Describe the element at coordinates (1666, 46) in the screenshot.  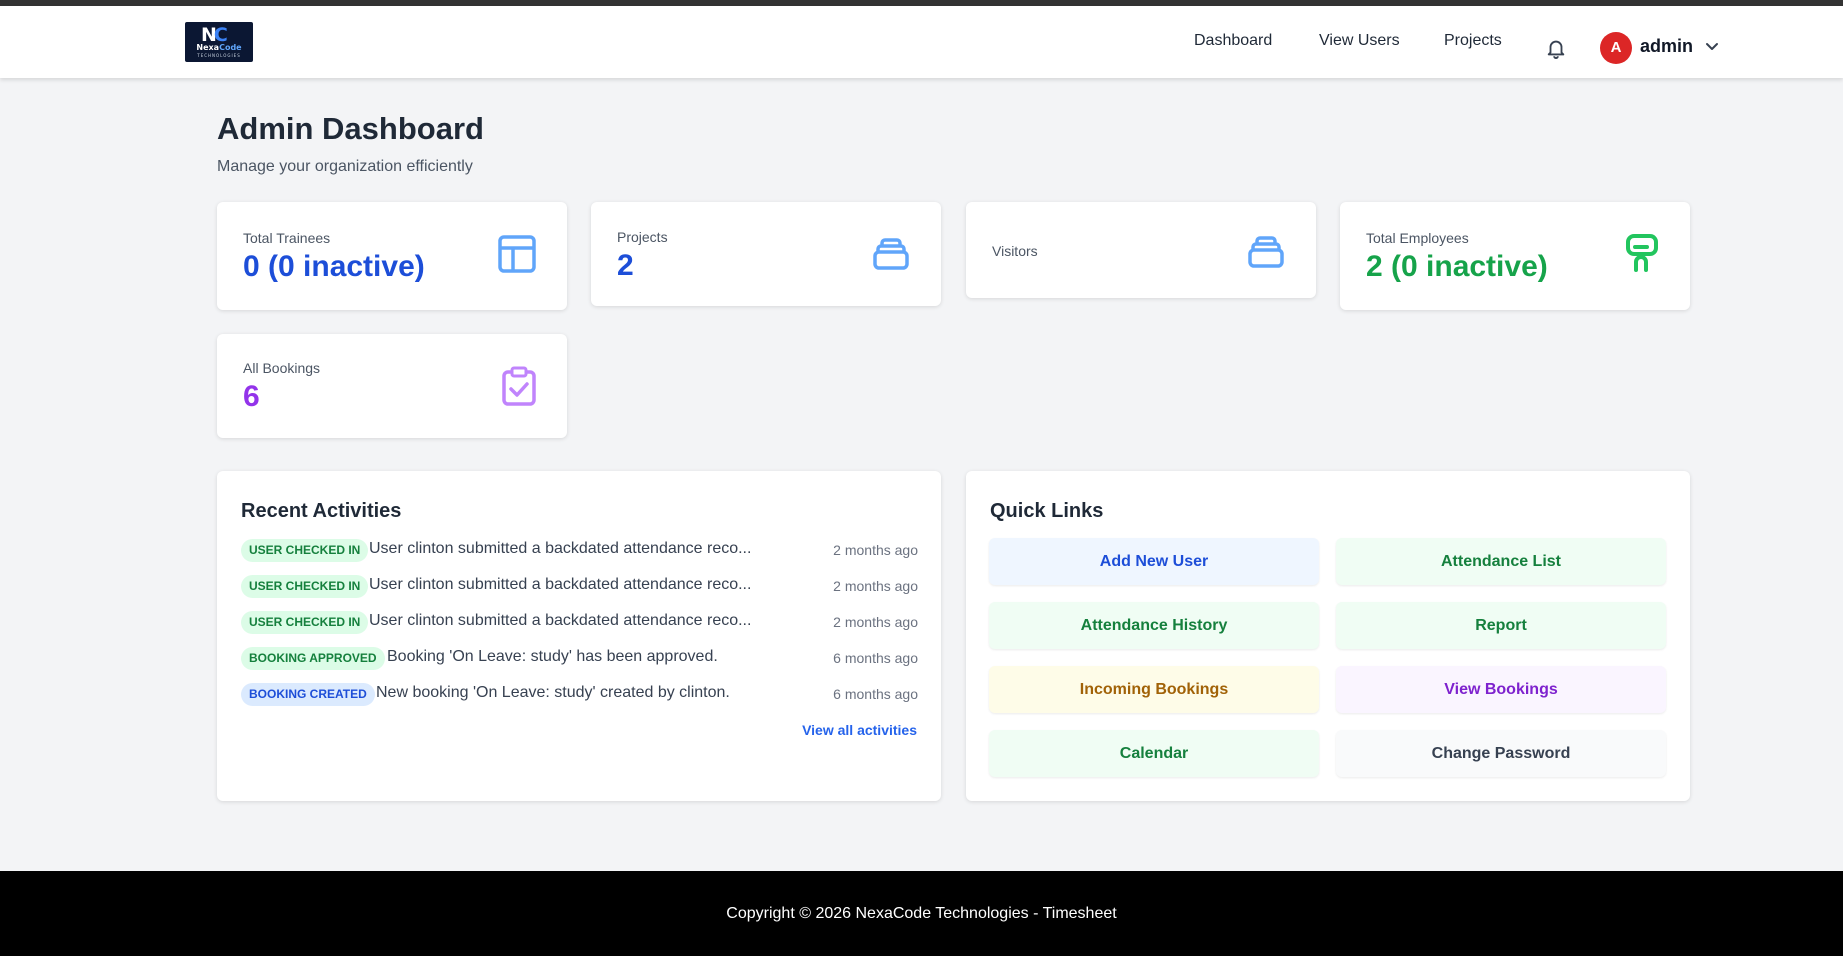
I see `user-name: admin` at that location.